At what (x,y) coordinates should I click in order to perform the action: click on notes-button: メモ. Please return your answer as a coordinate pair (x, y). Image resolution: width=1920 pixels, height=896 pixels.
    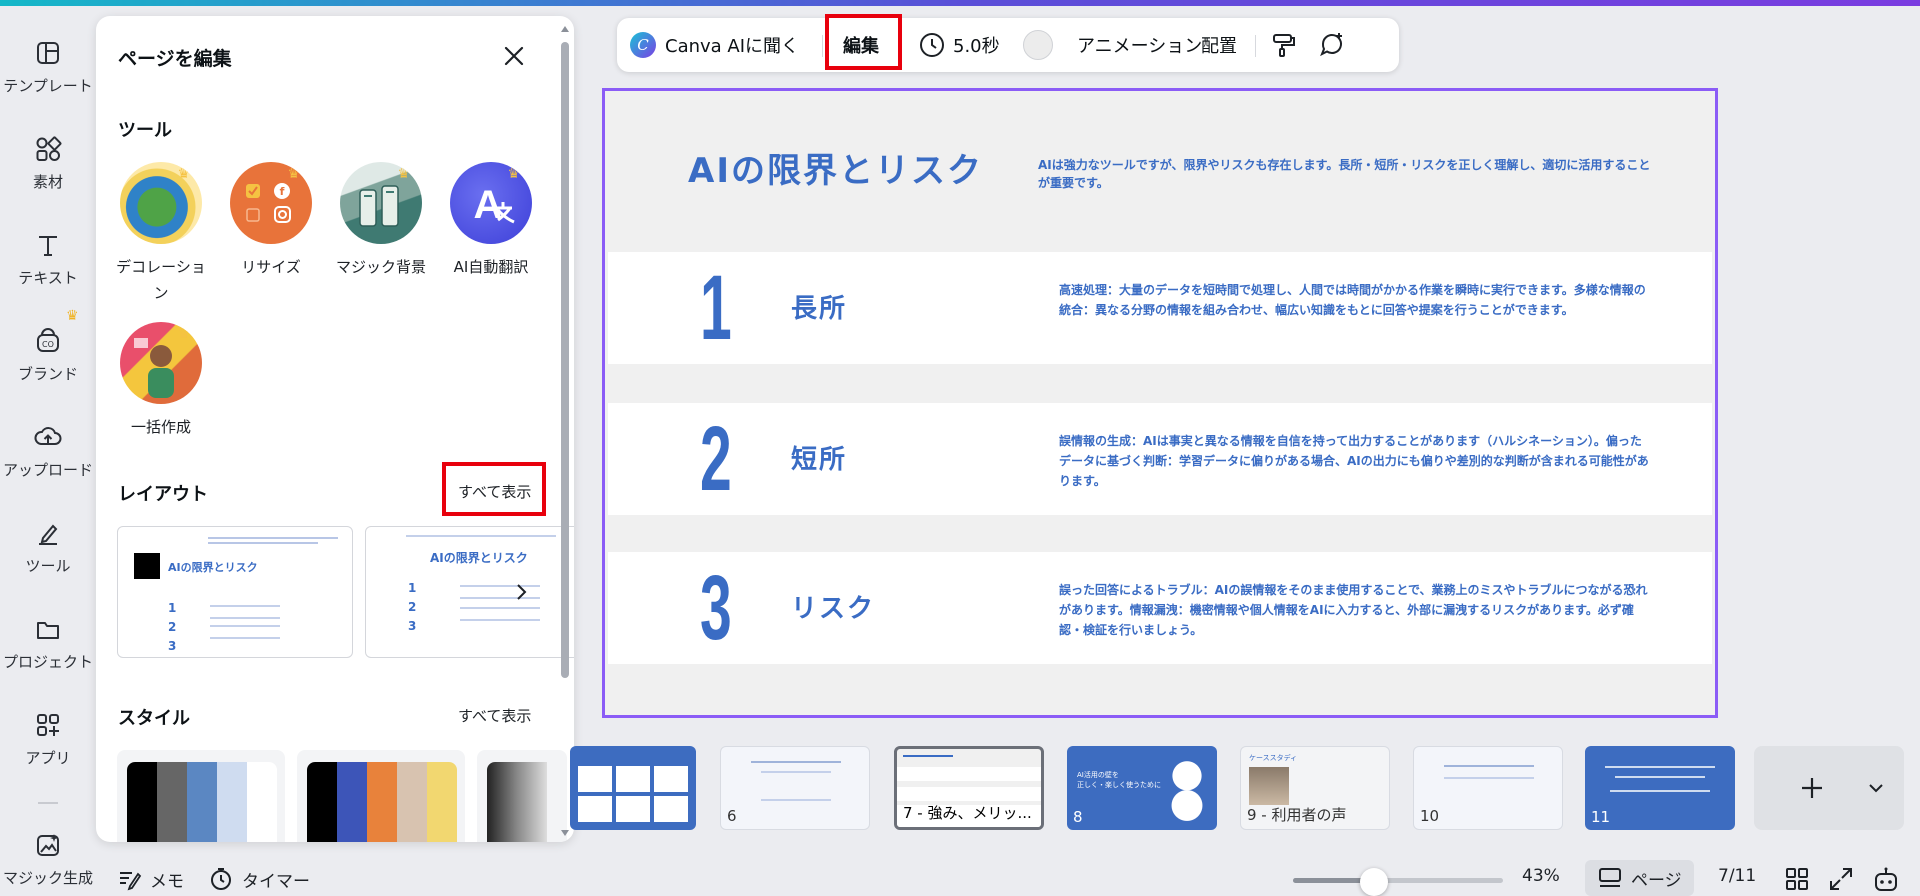
    Looking at the image, I should click on (150, 879).